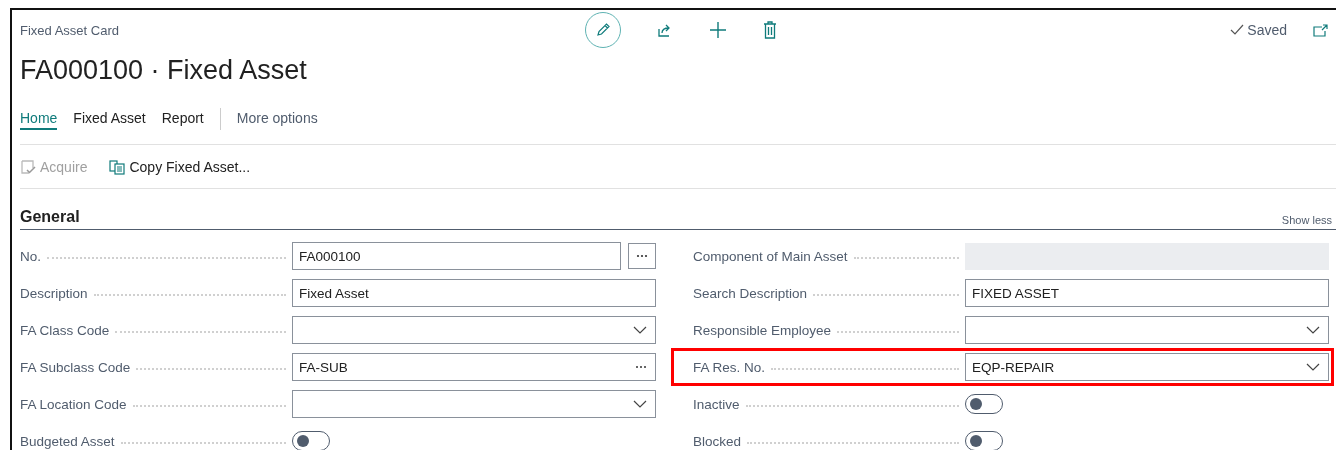 The image size is (1336, 450). I want to click on field-label: FA Class Code, so click(65, 330).